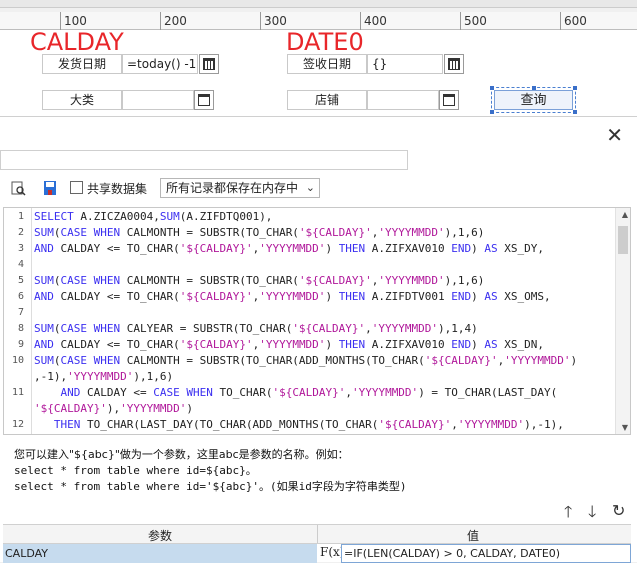 This screenshot has width=637, height=563. Describe the element at coordinates (175, 21) in the screenshot. I see `ruler-tick: 200` at that location.